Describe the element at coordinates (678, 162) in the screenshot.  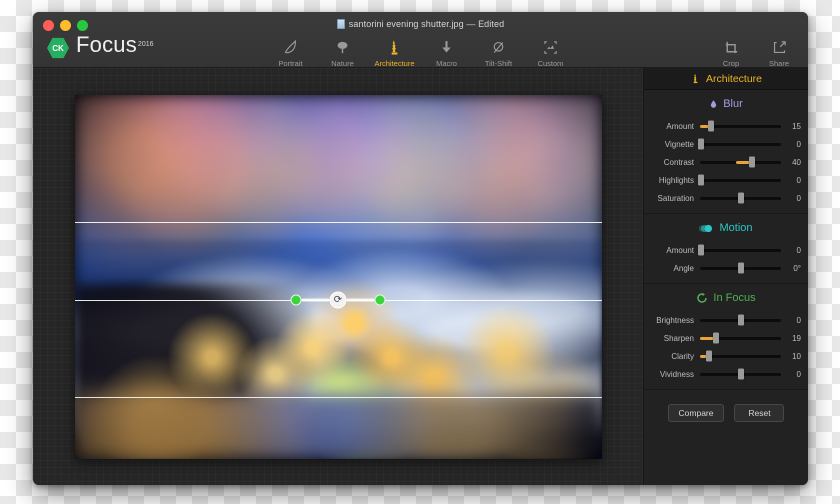
I see `slider-label: Contrast` at that location.